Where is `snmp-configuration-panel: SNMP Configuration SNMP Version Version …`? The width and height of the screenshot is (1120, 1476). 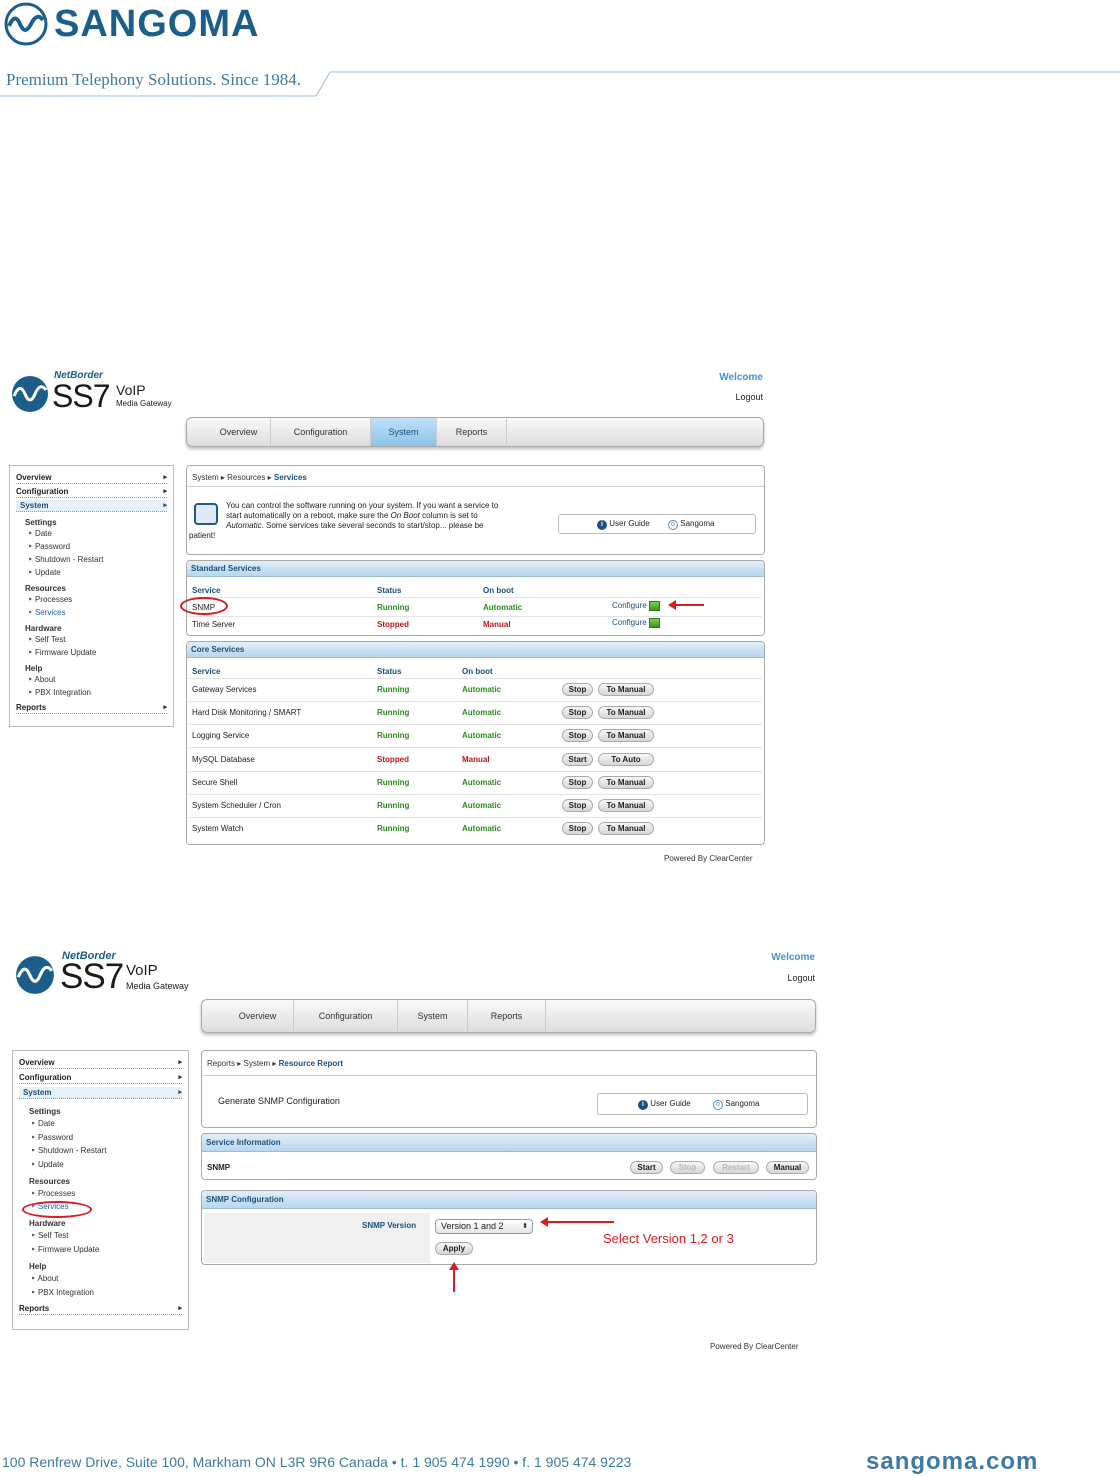
snmp-configuration-panel: SNMP Configuration SNMP Version Version … is located at coordinates (509, 1227).